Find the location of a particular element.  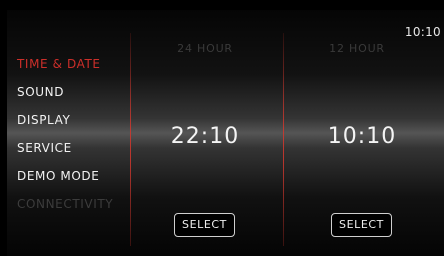

option-12h-heading: 12 HOUR is located at coordinates (357, 48).